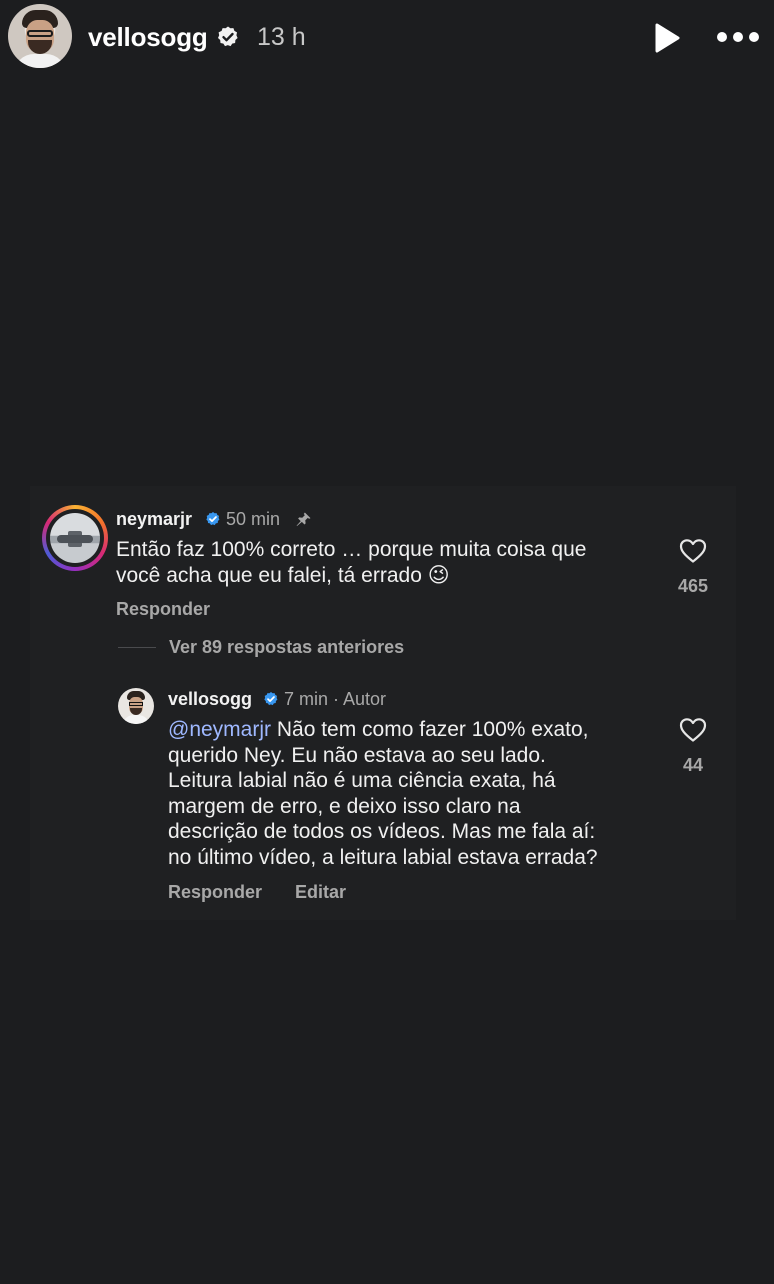 This screenshot has height=1284, width=774. Describe the element at coordinates (219, 729) in the screenshot. I see `mention-link: @neymarjr` at that location.